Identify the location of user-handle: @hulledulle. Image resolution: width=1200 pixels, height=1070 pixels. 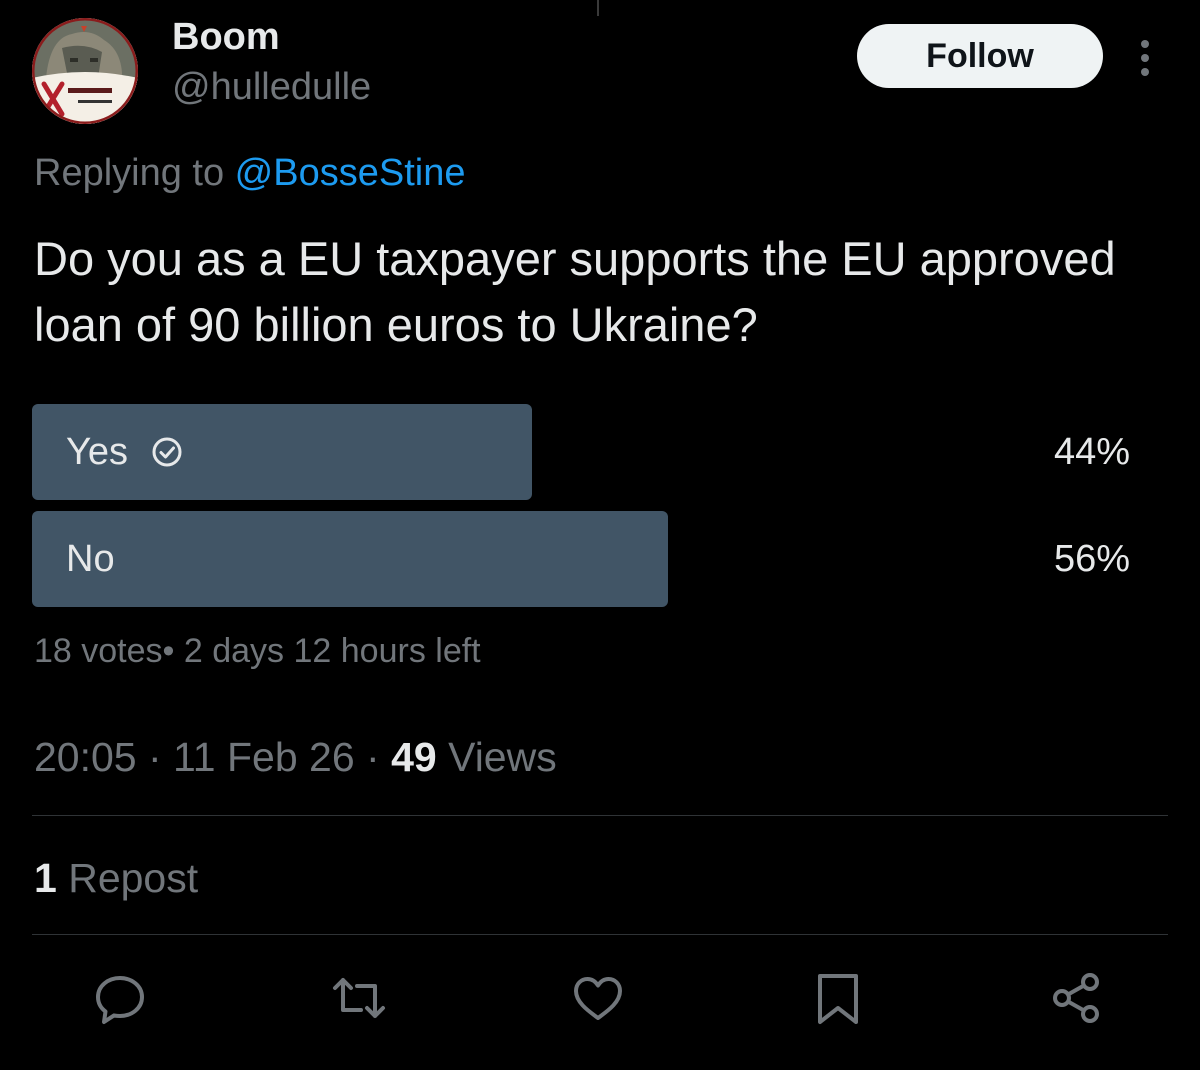
(271, 87).